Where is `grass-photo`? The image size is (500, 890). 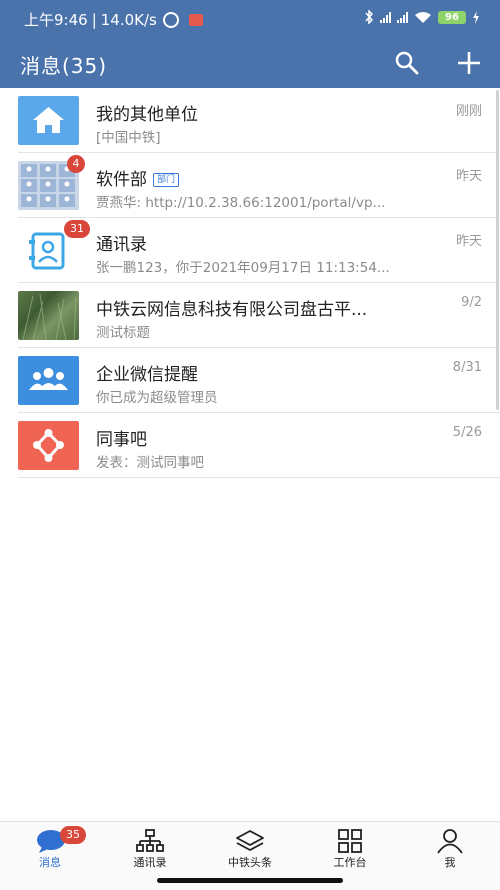
grass-photo is located at coordinates (48, 316).